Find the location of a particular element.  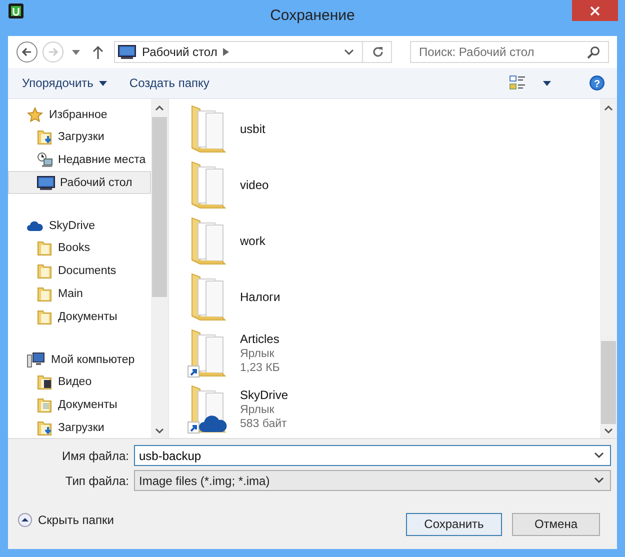

file-name: SkyDrive is located at coordinates (264, 395).